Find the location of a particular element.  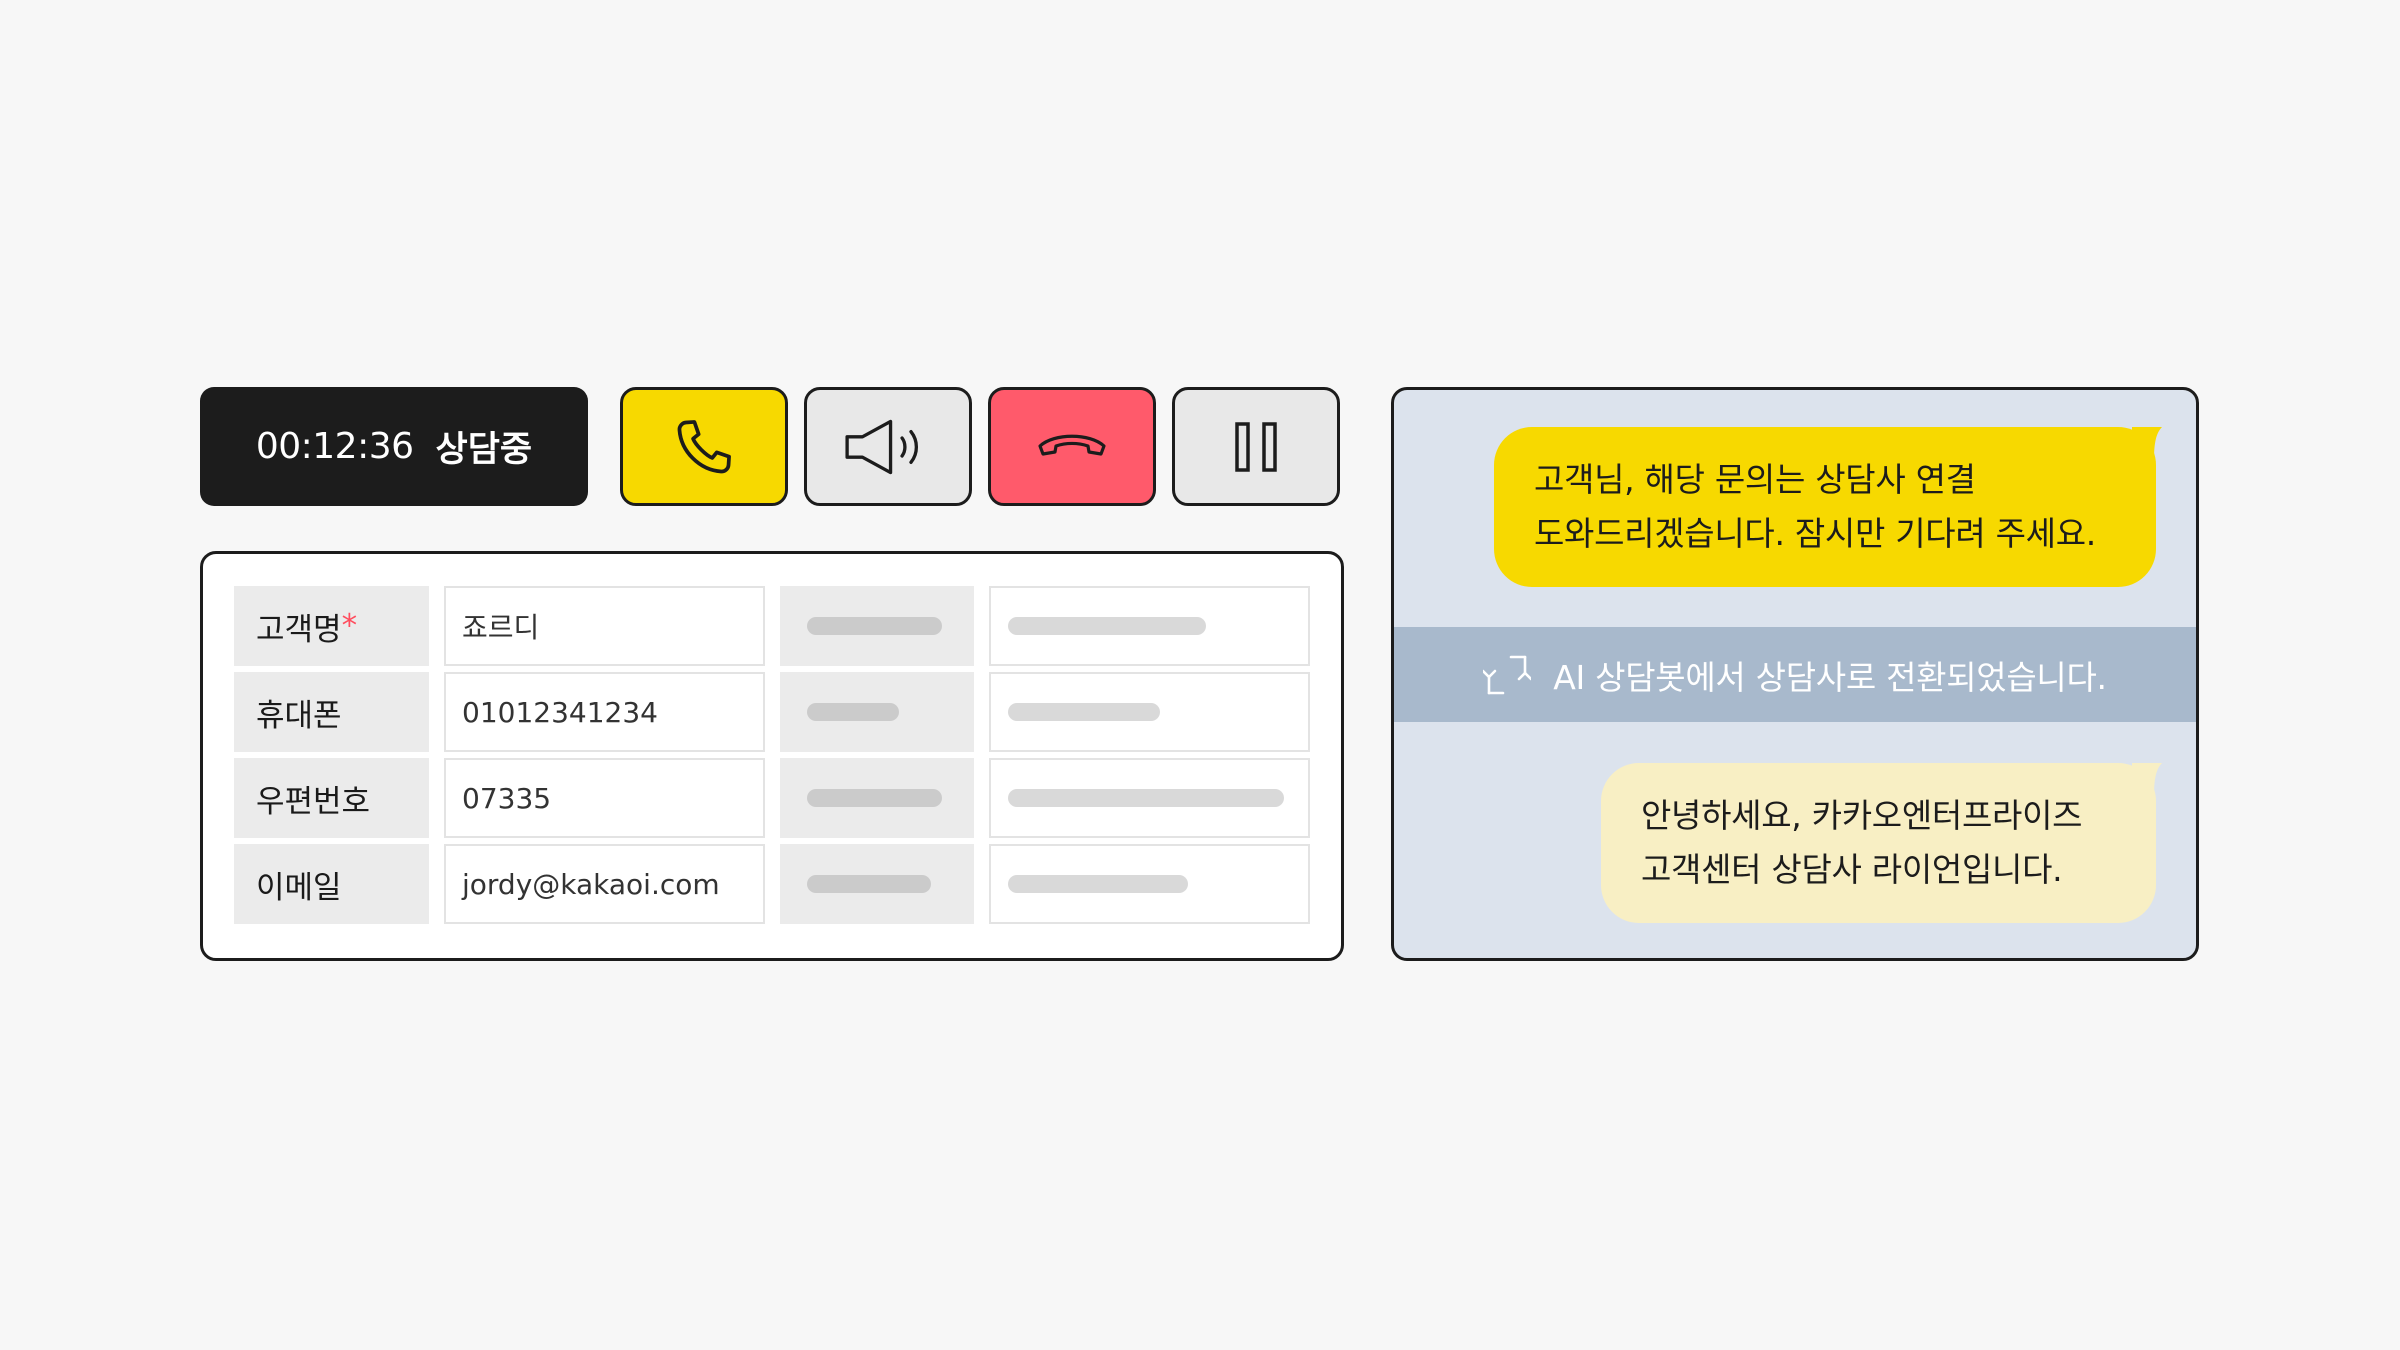

customer-name-field: 죠르디 is located at coordinates (604, 626).